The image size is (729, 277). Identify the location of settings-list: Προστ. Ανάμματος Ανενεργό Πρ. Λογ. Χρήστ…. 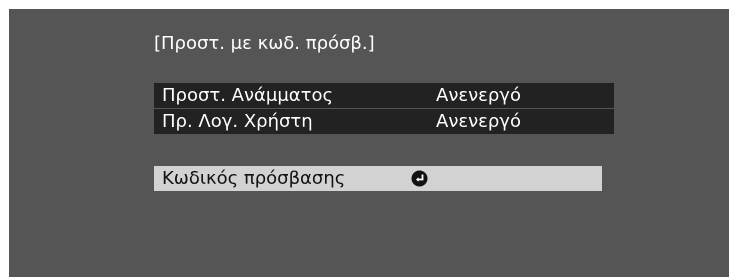
(384, 108).